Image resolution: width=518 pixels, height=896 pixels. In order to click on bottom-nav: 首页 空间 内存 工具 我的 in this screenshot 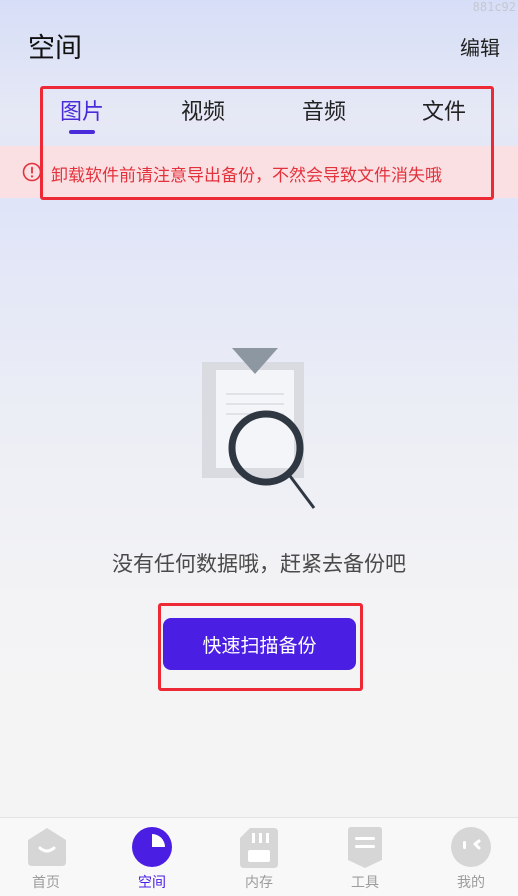, I will do `click(259, 856)`.